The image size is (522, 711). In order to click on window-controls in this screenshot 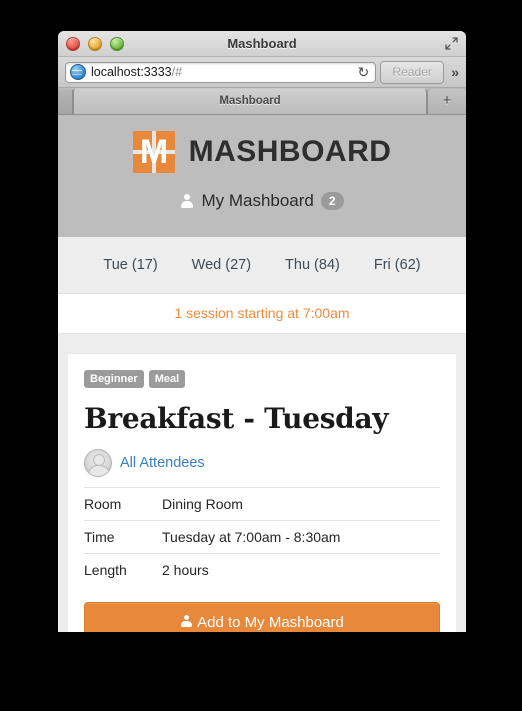, I will do `click(95, 44)`.